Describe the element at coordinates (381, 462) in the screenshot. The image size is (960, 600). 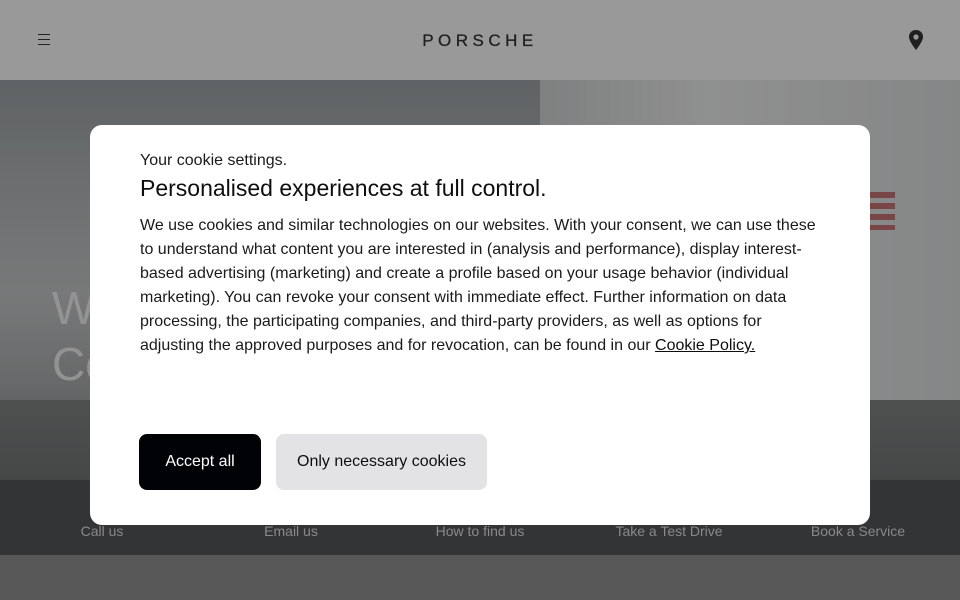
I see `only-necessary-cookies-button: Only necessary cookies` at that location.